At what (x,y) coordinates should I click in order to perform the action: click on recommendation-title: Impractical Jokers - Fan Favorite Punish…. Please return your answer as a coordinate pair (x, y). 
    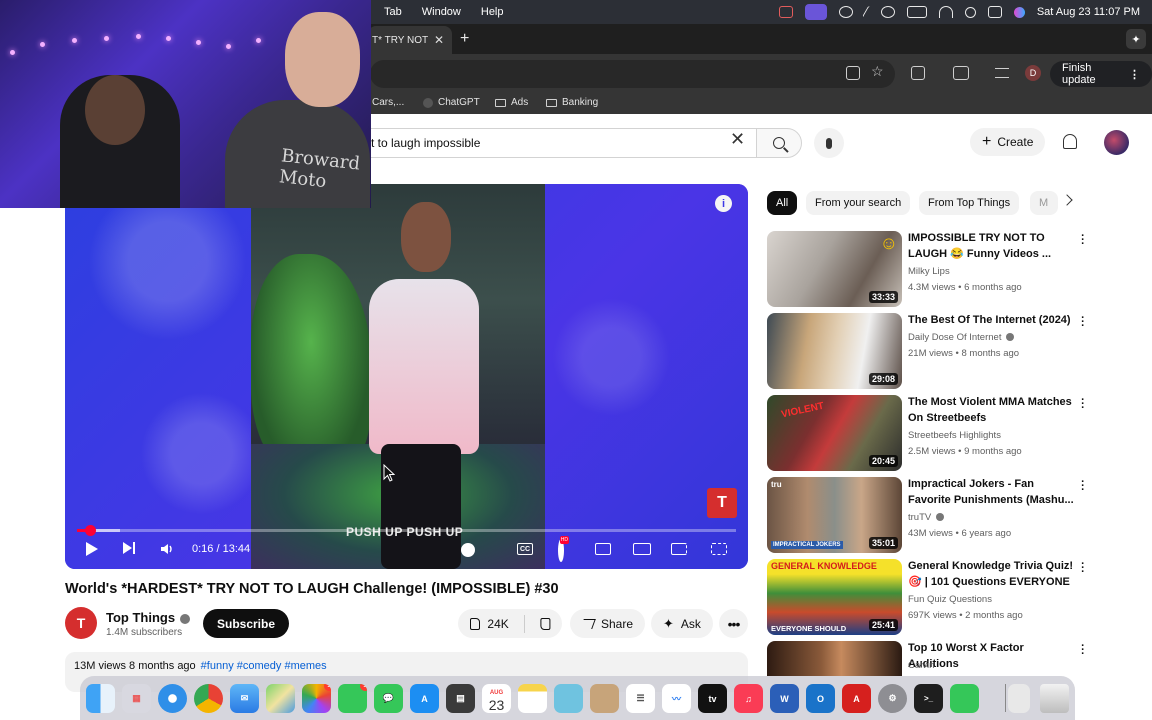
    Looking at the image, I should click on (992, 492).